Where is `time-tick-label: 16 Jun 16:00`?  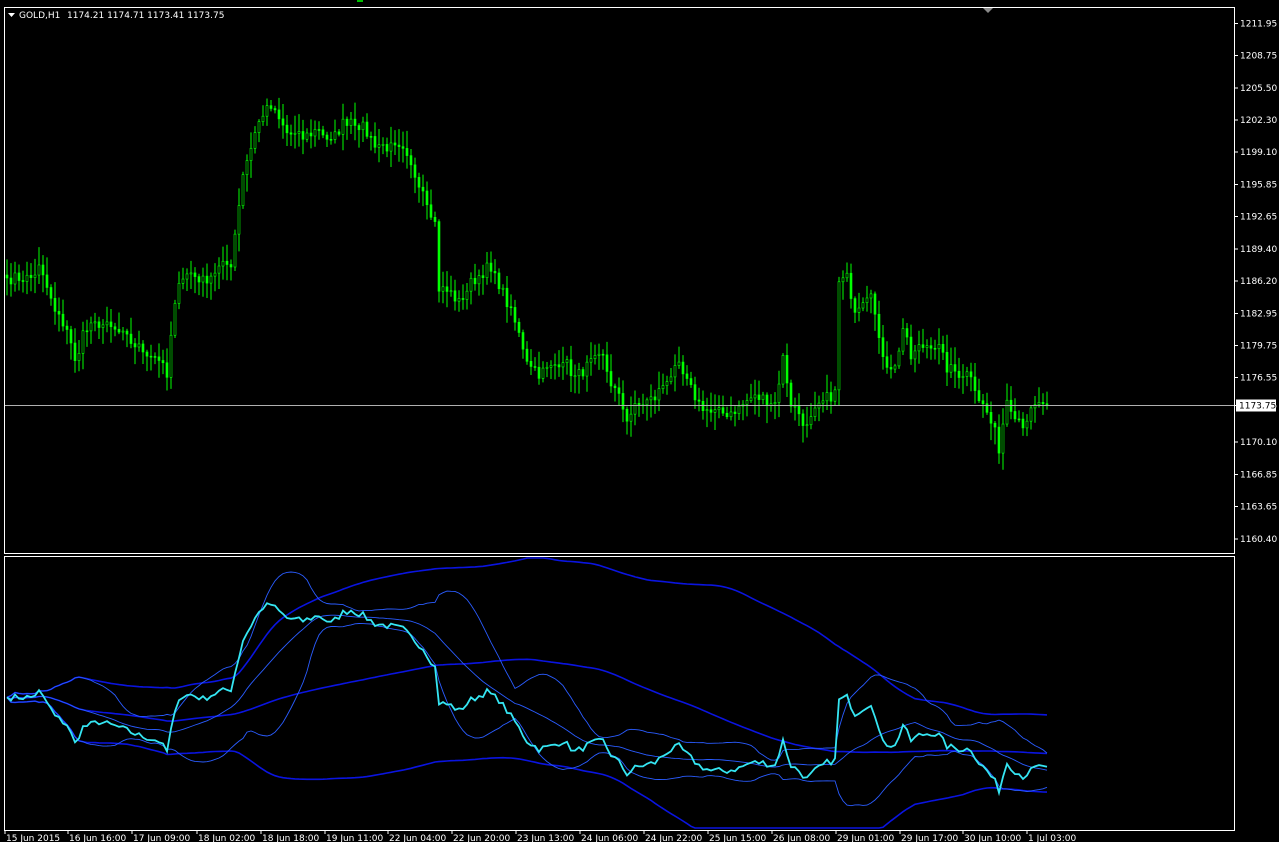 time-tick-label: 16 Jun 16:00 is located at coordinates (97, 838).